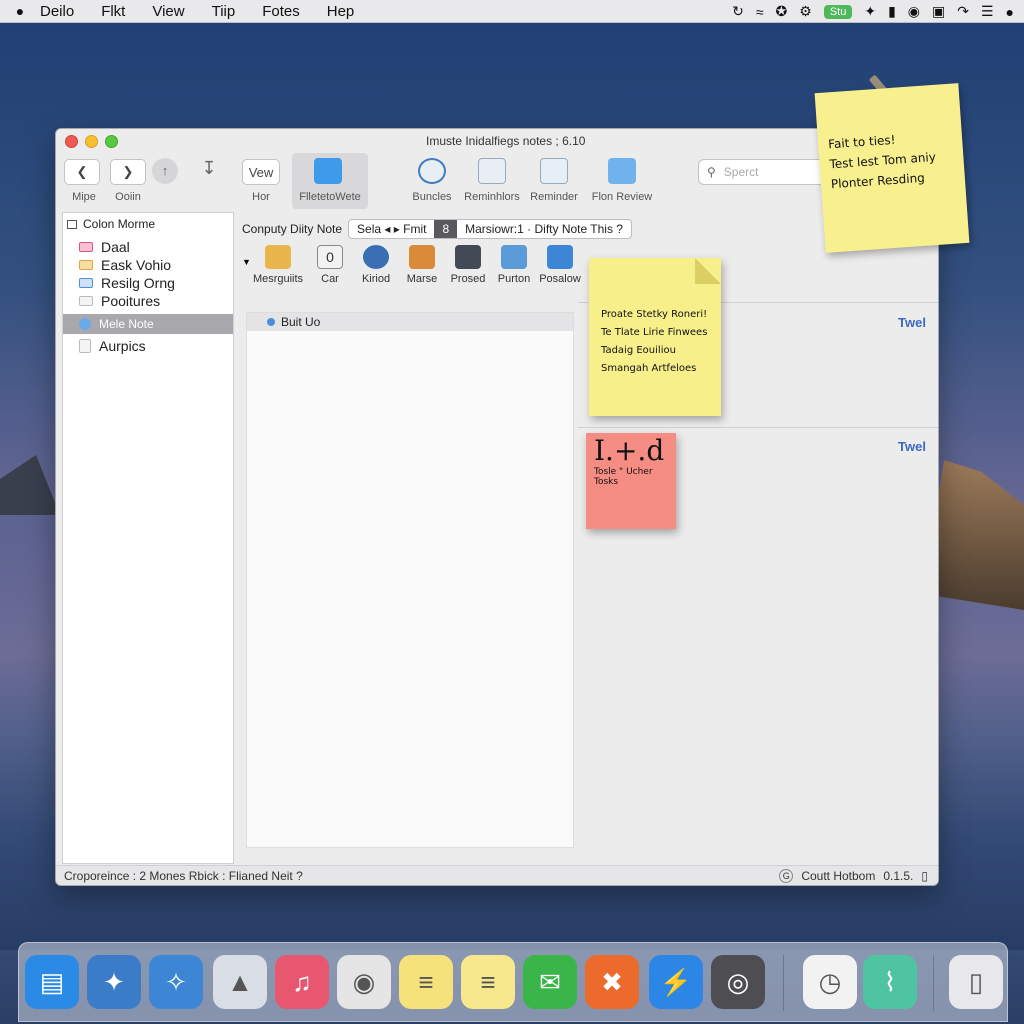  Describe the element at coordinates (550, 982) in the screenshot. I see `messages-icon: ✉` at that location.